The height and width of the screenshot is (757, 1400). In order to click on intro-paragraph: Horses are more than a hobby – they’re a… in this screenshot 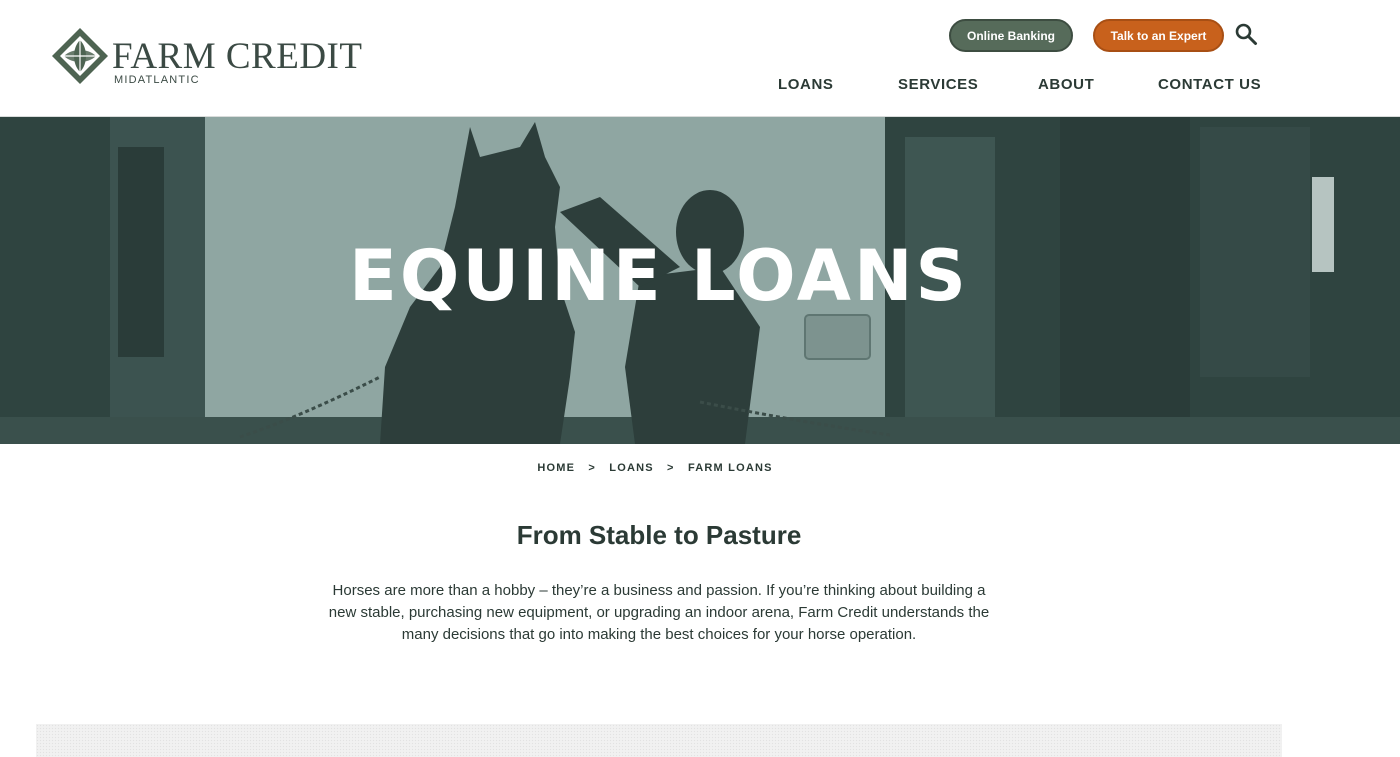, I will do `click(659, 612)`.